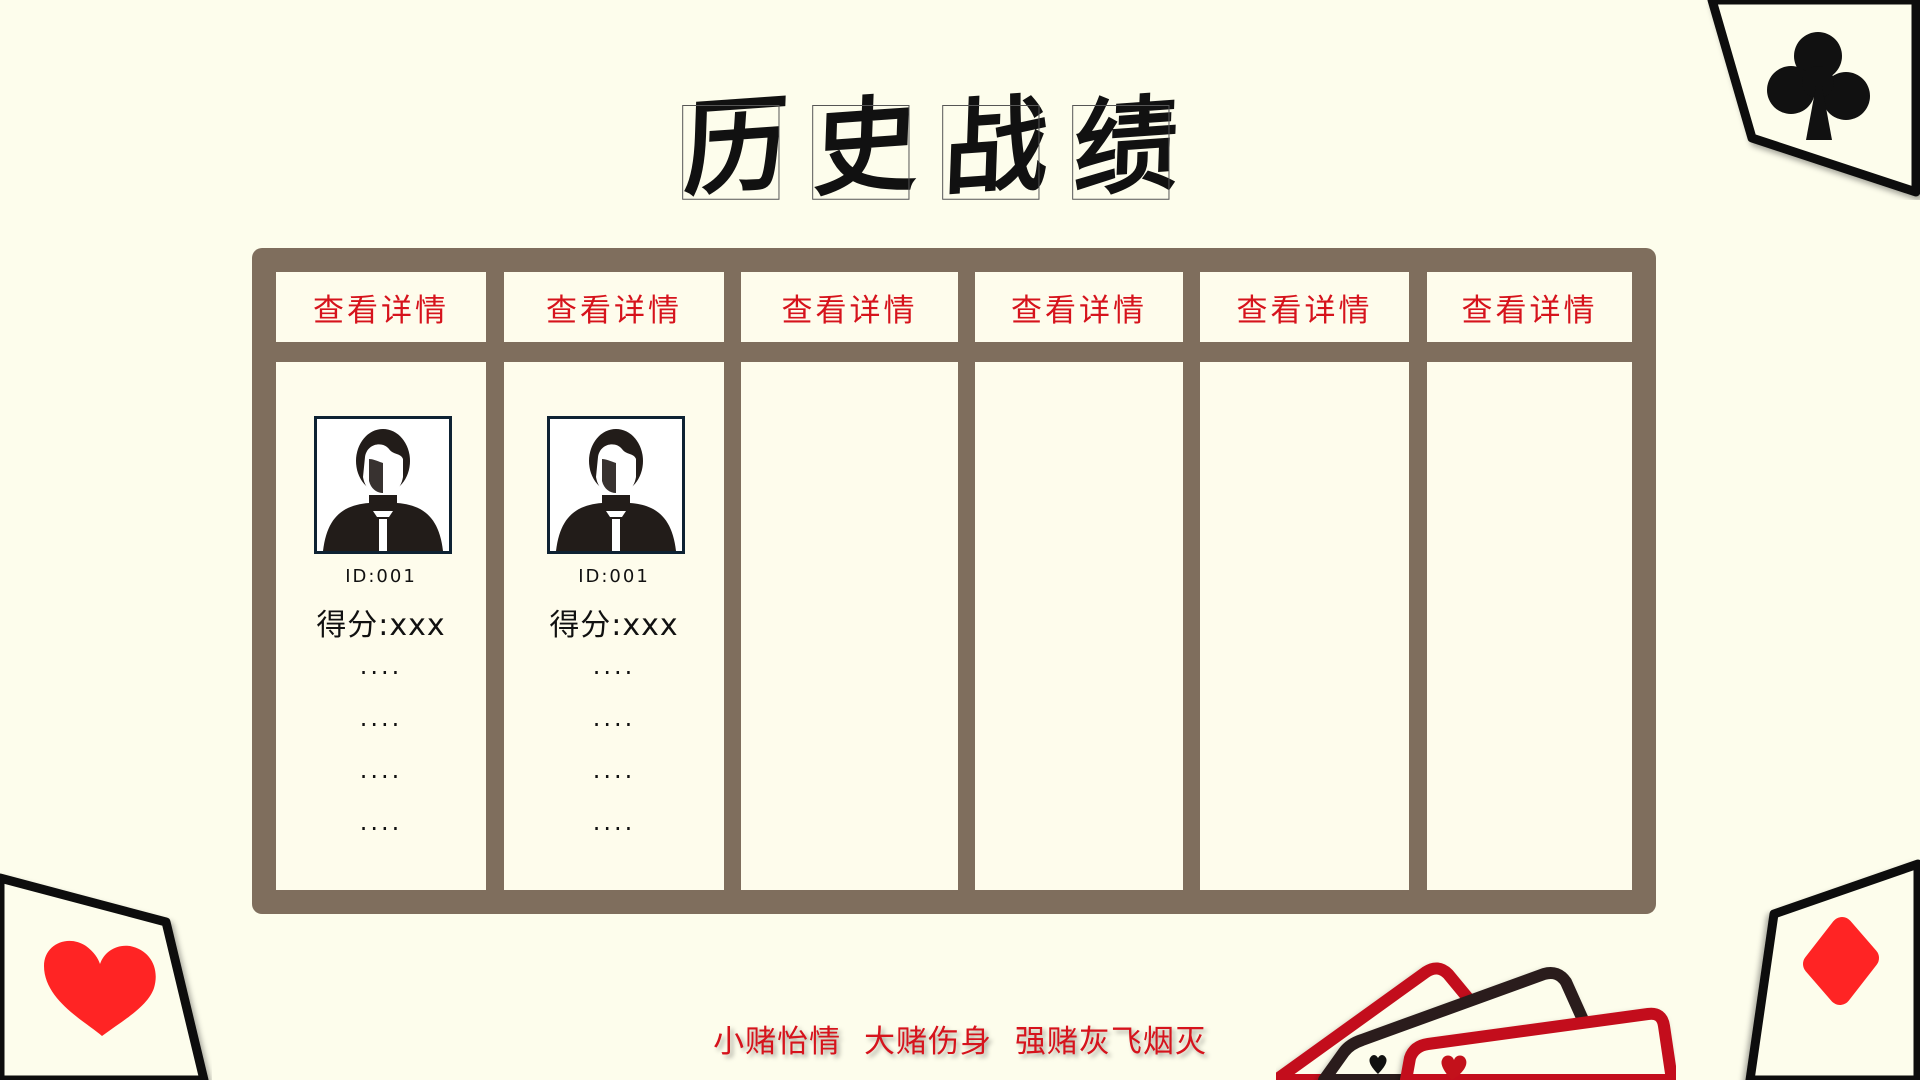 The image size is (1920, 1080). What do you see at coordinates (614, 307) in the screenshot?
I see `view-details-button-2: 查看详情` at bounding box center [614, 307].